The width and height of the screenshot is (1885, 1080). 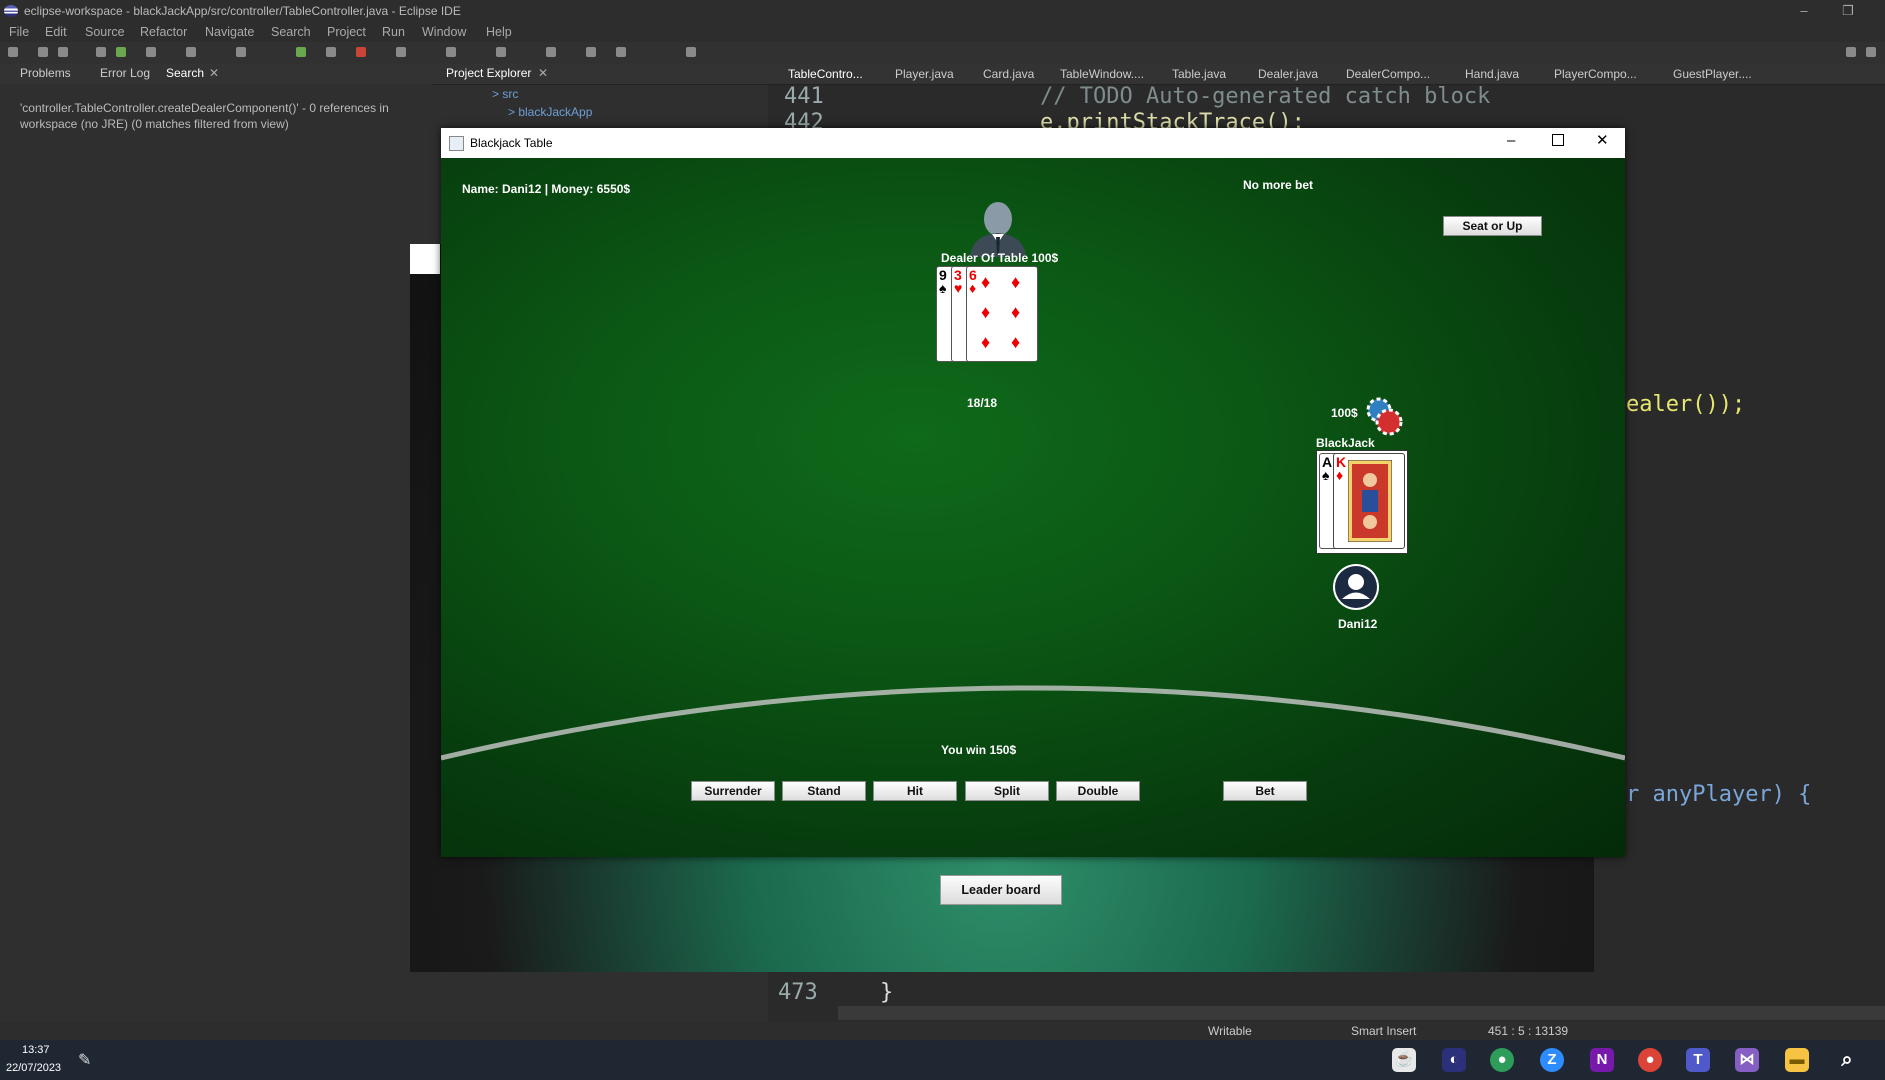 I want to click on stand-button: Stand, so click(x=824, y=791).